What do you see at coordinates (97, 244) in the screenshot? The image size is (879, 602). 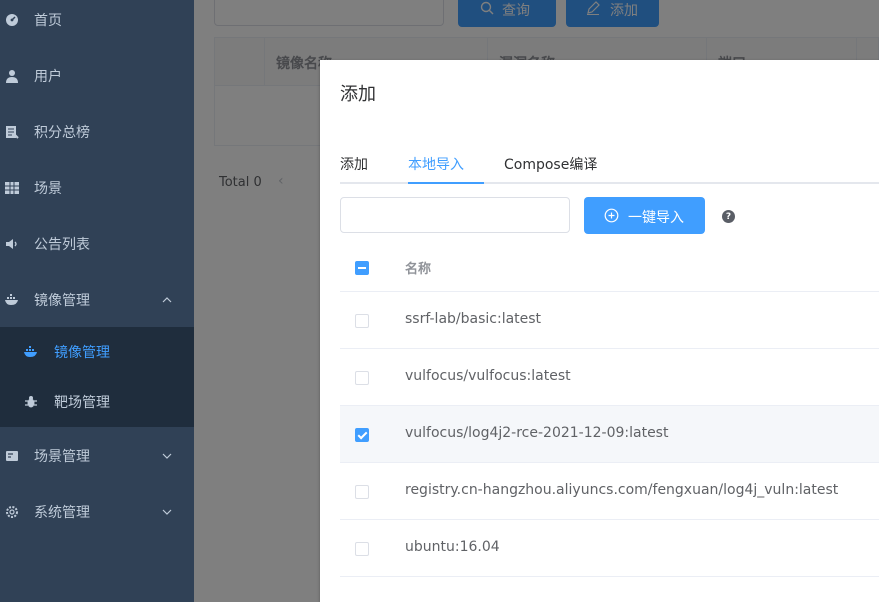 I see `sidebar-item-notice: 公告列表` at bounding box center [97, 244].